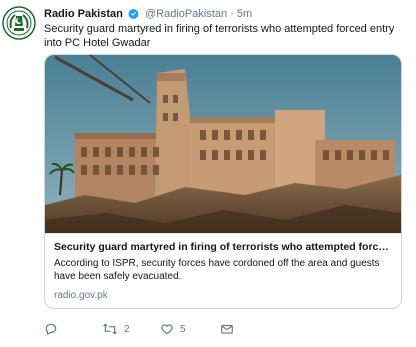 This screenshot has width=416, height=347. What do you see at coordinates (110, 329) in the screenshot?
I see `retweet-icon` at bounding box center [110, 329].